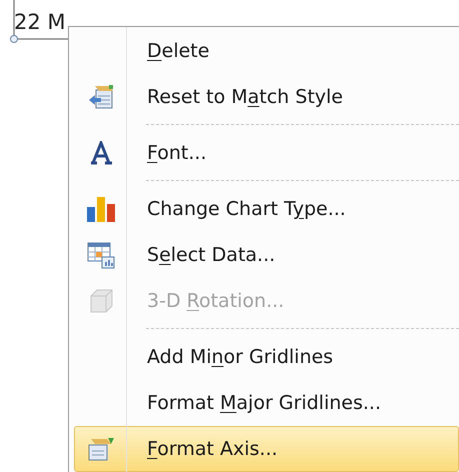  Describe the element at coordinates (266, 357) in the screenshot. I see `menu-item: Add Minor Gridlines` at that location.